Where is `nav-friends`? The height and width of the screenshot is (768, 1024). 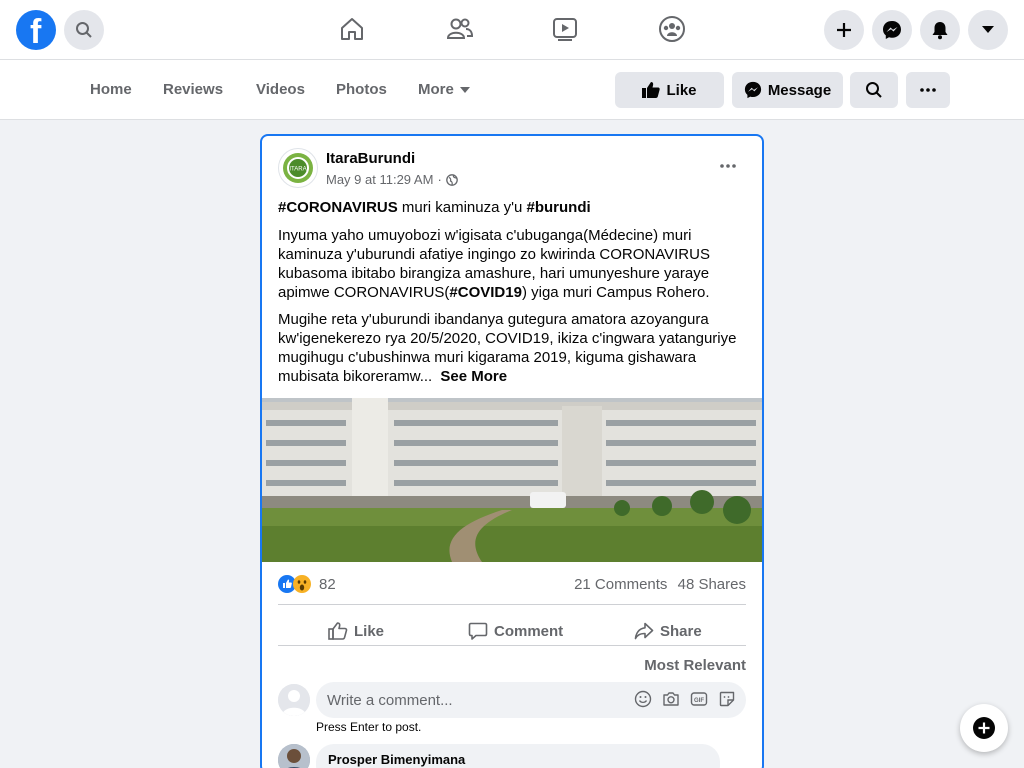
nav-friends is located at coordinates (459, 29).